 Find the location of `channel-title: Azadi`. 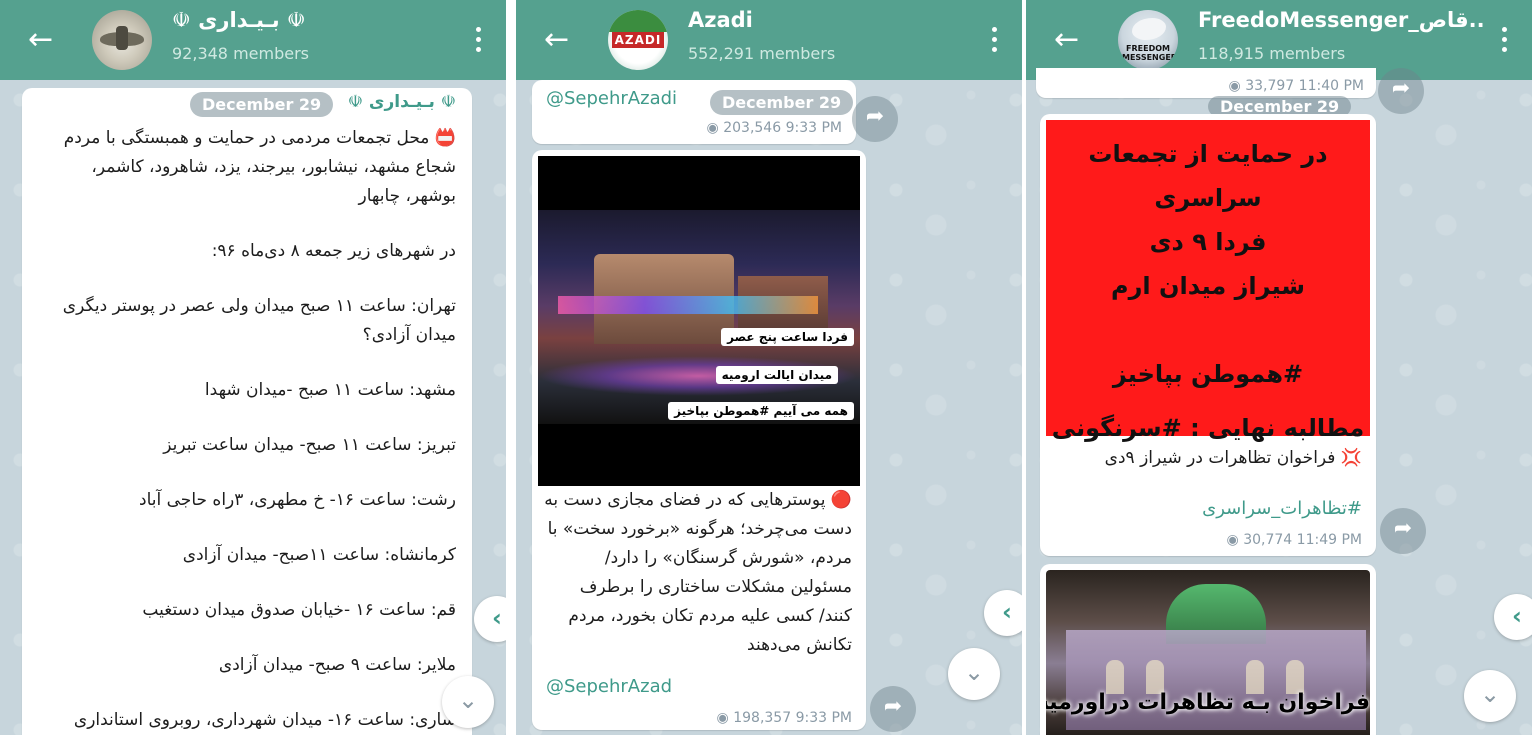

channel-title: Azadi is located at coordinates (720, 20).